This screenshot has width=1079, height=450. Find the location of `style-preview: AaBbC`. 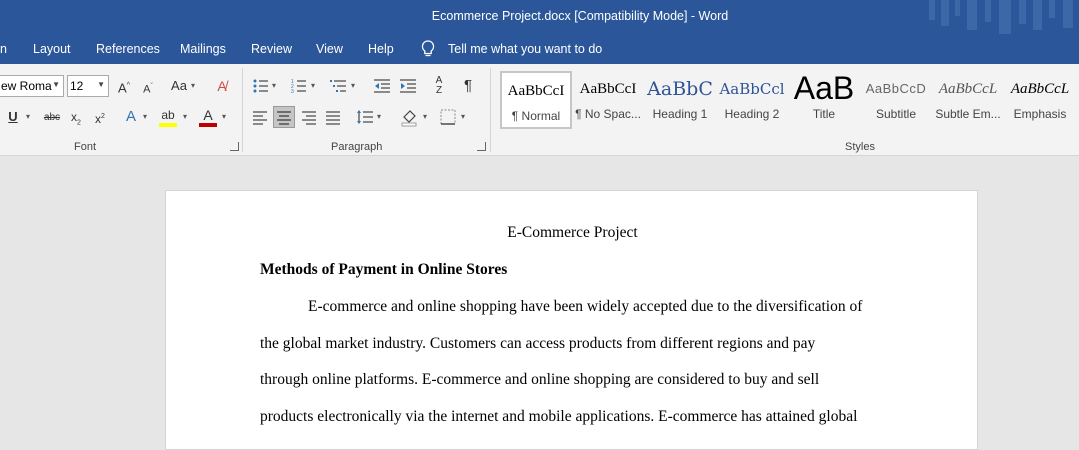

style-preview: AaBbC is located at coordinates (680, 89).